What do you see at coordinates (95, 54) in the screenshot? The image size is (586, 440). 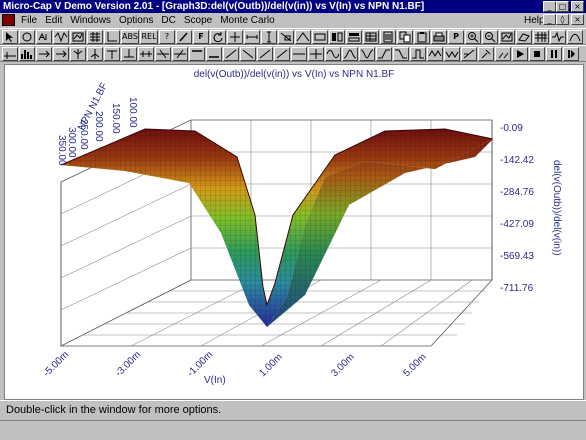 I see `valley-marker-icon` at bounding box center [95, 54].